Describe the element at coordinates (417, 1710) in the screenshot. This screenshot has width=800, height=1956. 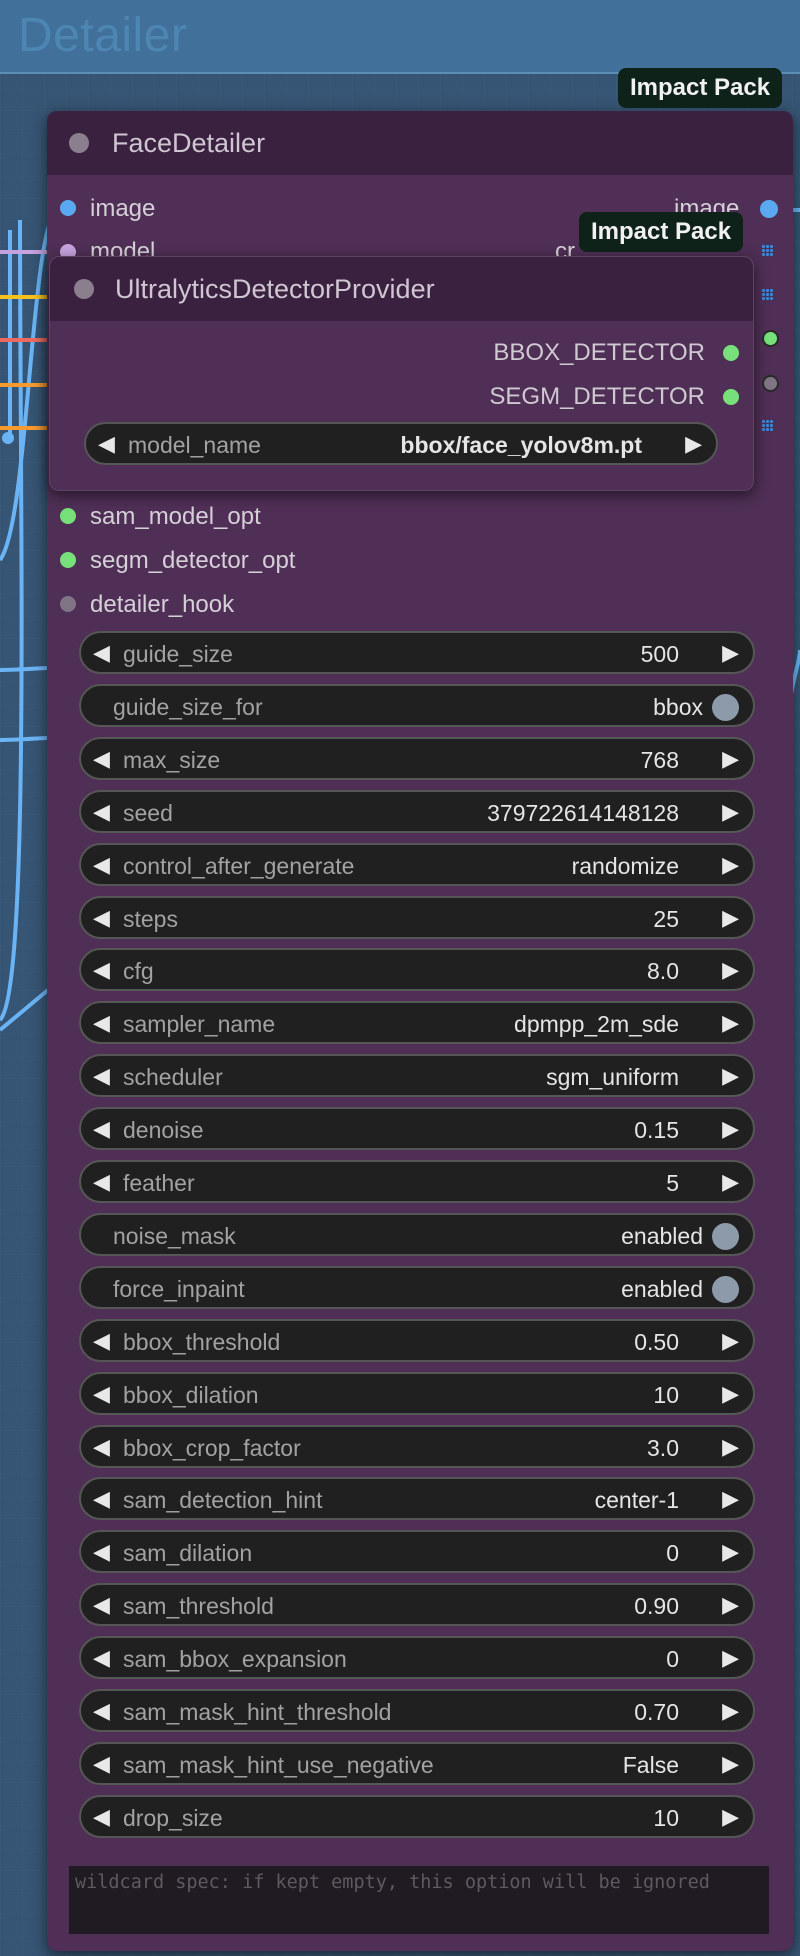
I see `widget-sam-mask-hint-threshold: ◀ sam_mask_hint_threshold 0.70 ▶` at that location.